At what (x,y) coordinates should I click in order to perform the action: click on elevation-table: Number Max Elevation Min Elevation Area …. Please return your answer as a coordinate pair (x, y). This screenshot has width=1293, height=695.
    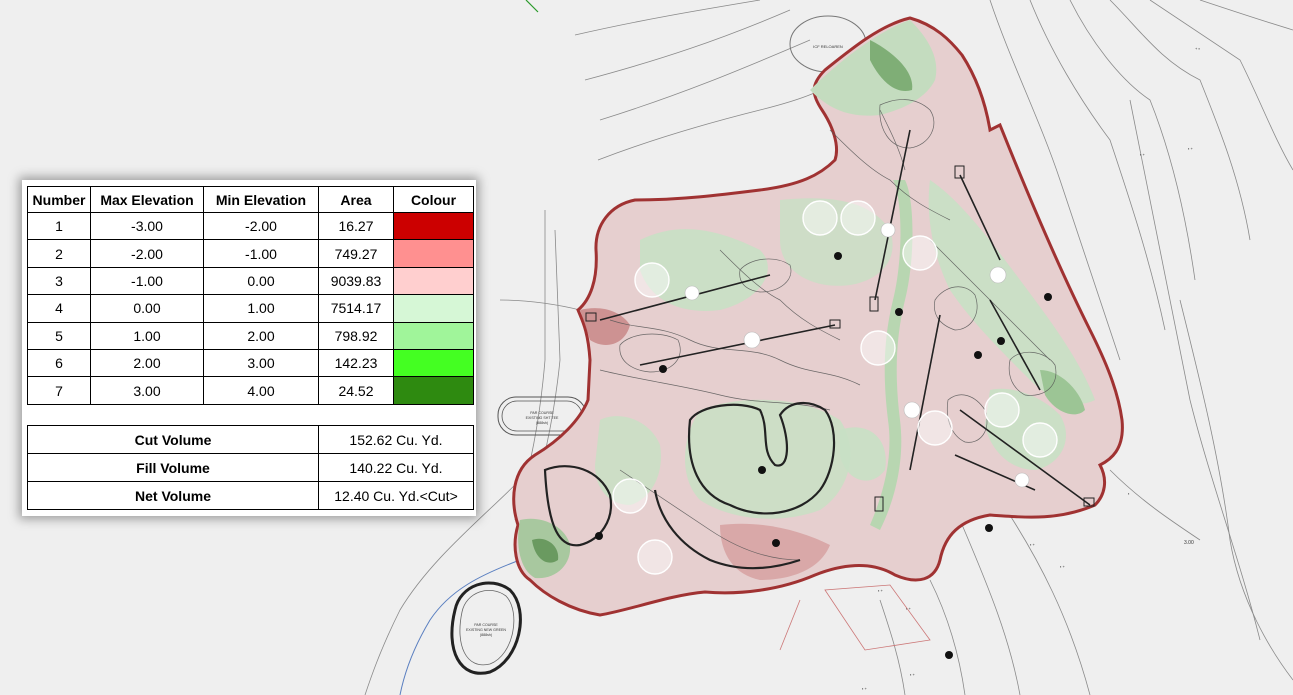
    Looking at the image, I should click on (250, 295).